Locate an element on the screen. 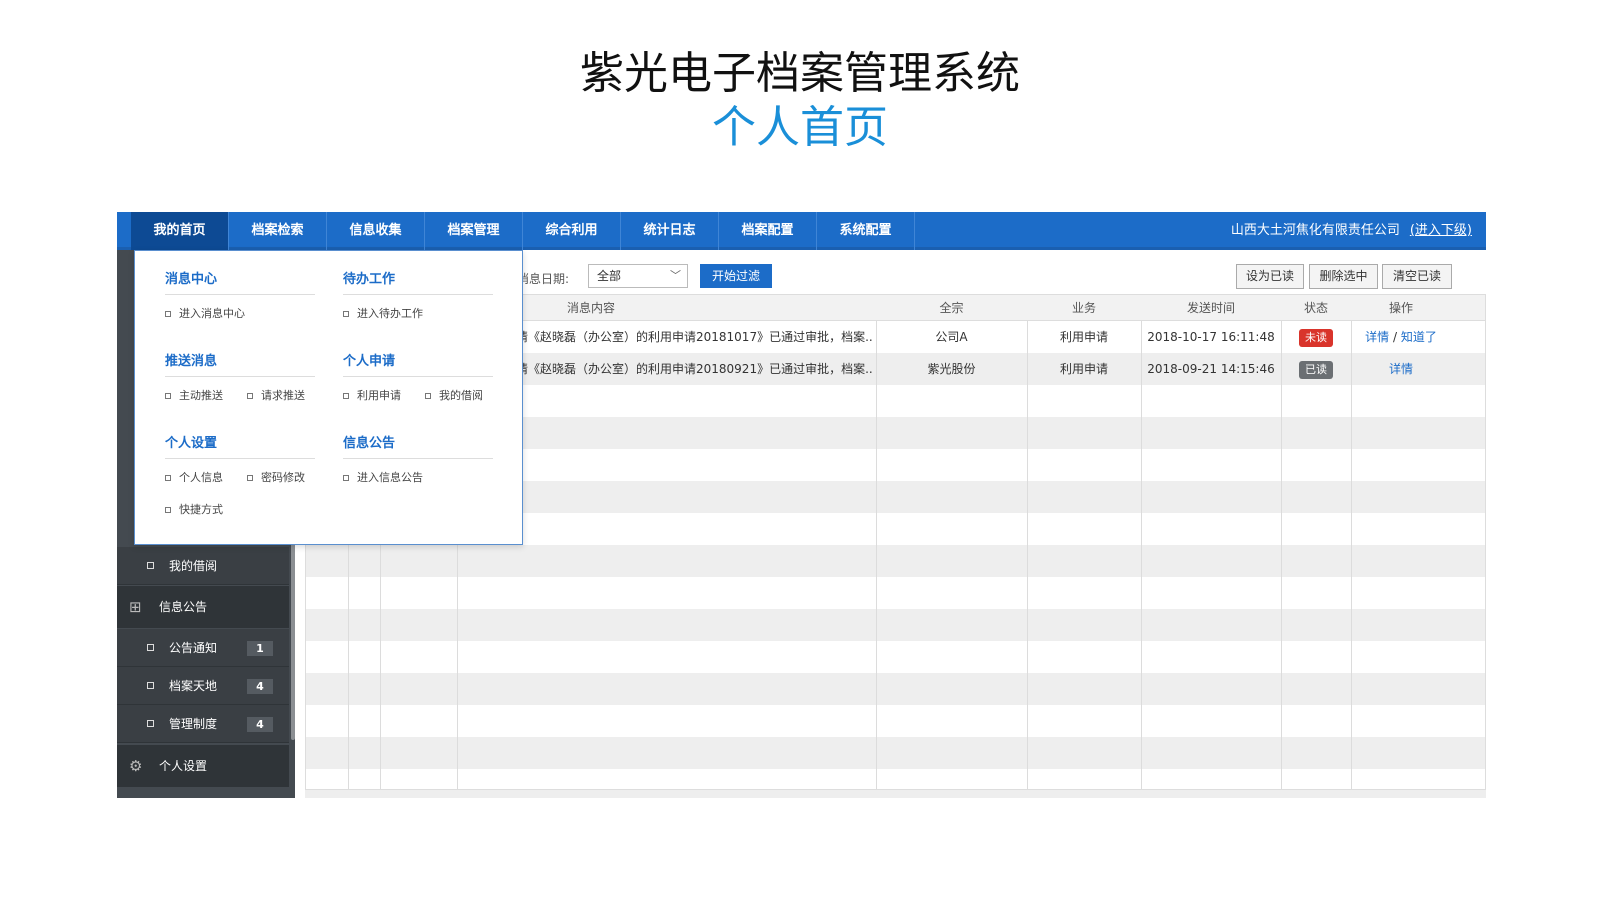 The width and height of the screenshot is (1600, 900). menu-section-title: 信息公告 is located at coordinates (418, 446).